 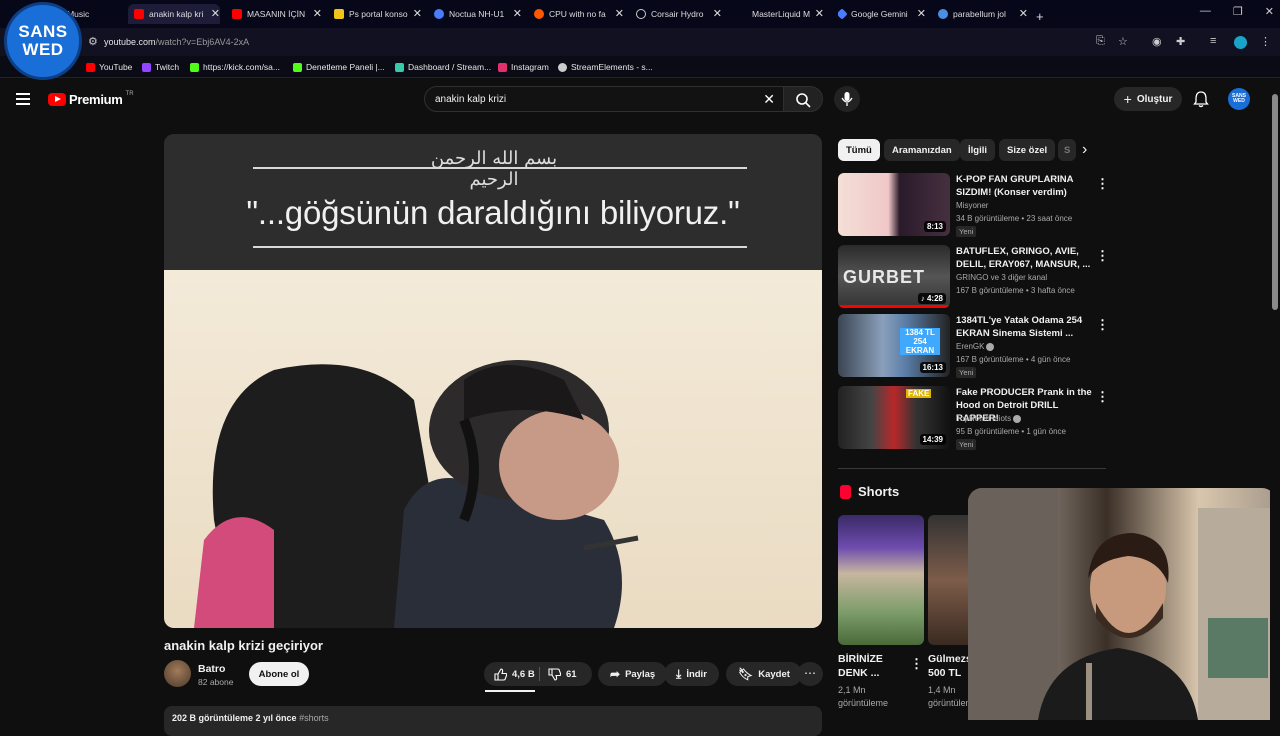 What do you see at coordinates (174, 14) in the screenshot?
I see `tab-anakin: anakin kalp kri ✕` at bounding box center [174, 14].